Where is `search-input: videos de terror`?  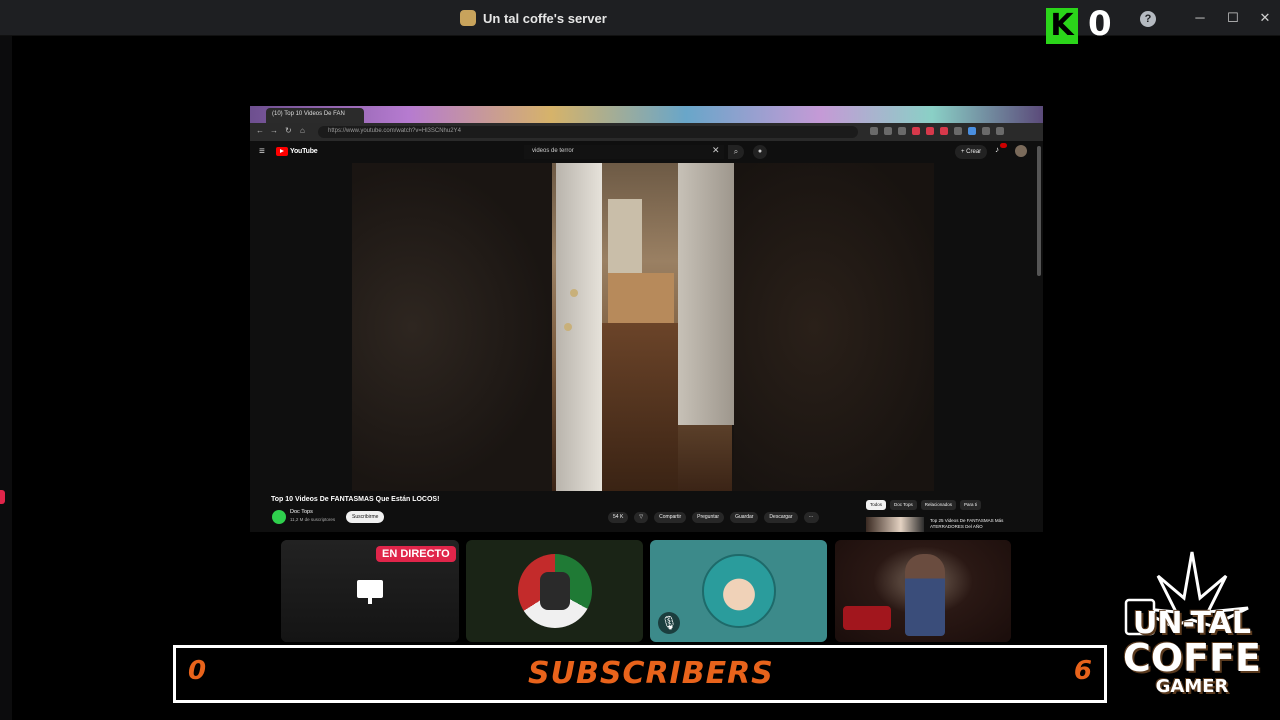
search-input: videos de terror is located at coordinates (624, 152).